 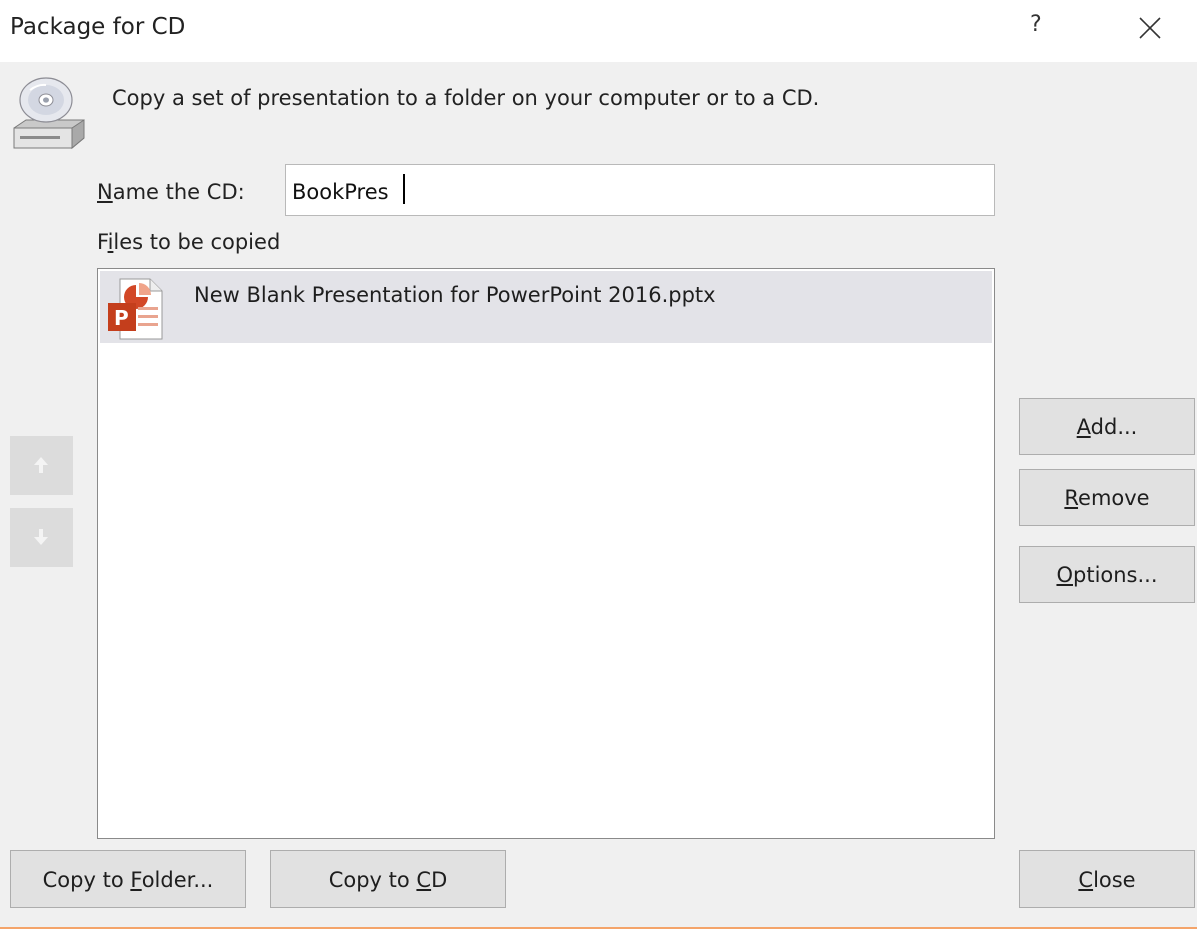 What do you see at coordinates (135, 309) in the screenshot?
I see `powerpoint-file-icon: P` at bounding box center [135, 309].